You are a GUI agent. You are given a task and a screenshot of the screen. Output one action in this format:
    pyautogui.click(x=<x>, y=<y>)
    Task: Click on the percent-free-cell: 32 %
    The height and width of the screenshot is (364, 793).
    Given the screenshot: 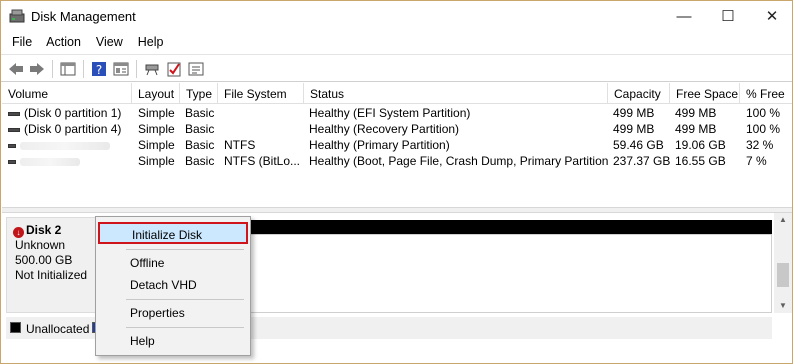 What is the action you would take?
    pyautogui.click(x=760, y=145)
    